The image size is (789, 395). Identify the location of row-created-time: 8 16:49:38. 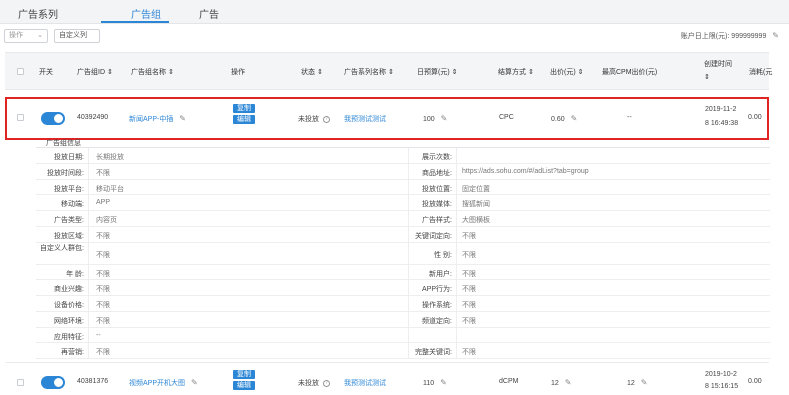
(722, 123).